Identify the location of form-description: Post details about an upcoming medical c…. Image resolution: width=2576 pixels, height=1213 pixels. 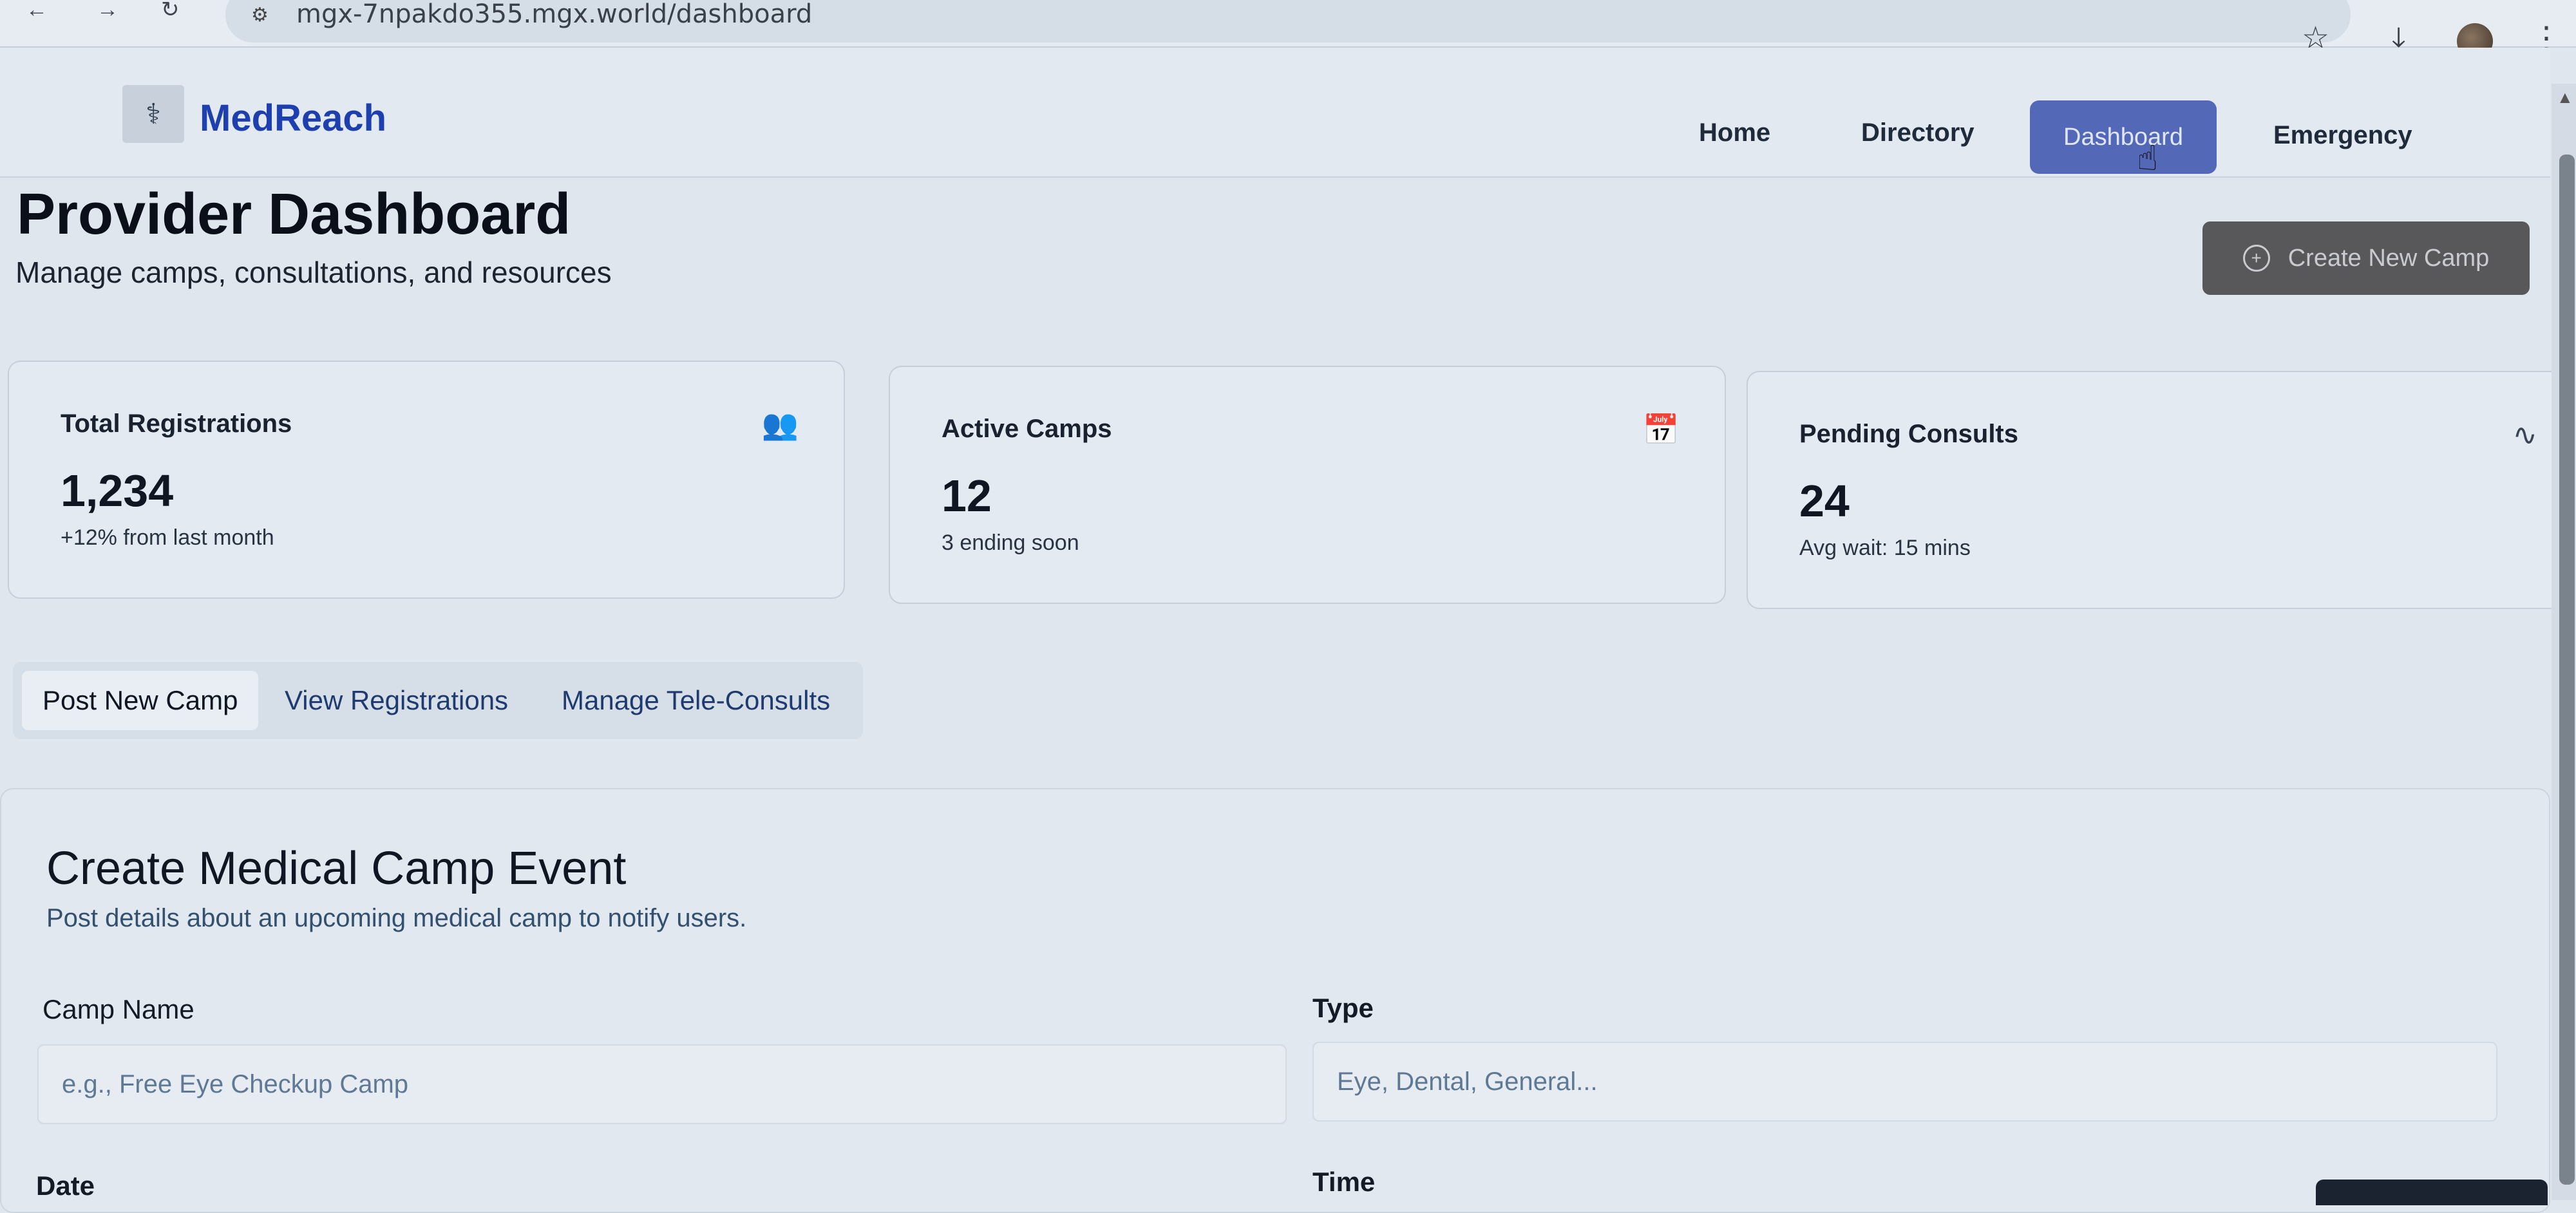
(397, 918).